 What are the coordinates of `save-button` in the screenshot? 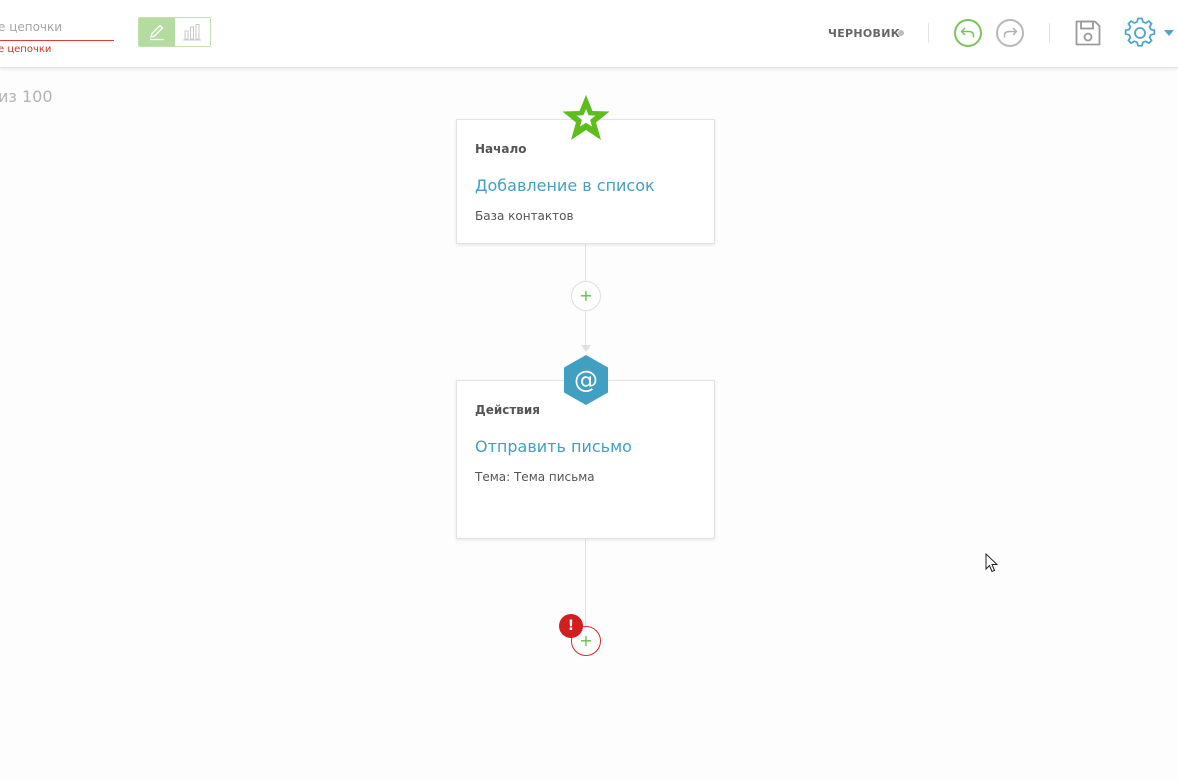 It's located at (1088, 33).